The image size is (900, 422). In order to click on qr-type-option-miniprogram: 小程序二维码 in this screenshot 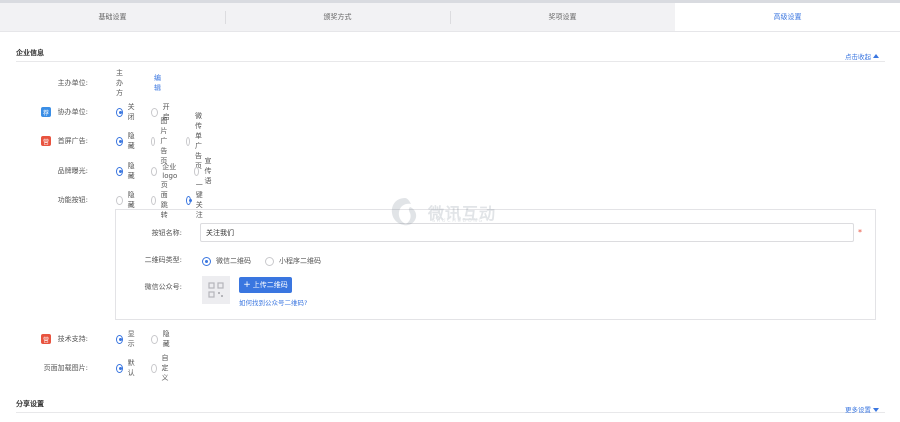, I will do `click(293, 261)`.